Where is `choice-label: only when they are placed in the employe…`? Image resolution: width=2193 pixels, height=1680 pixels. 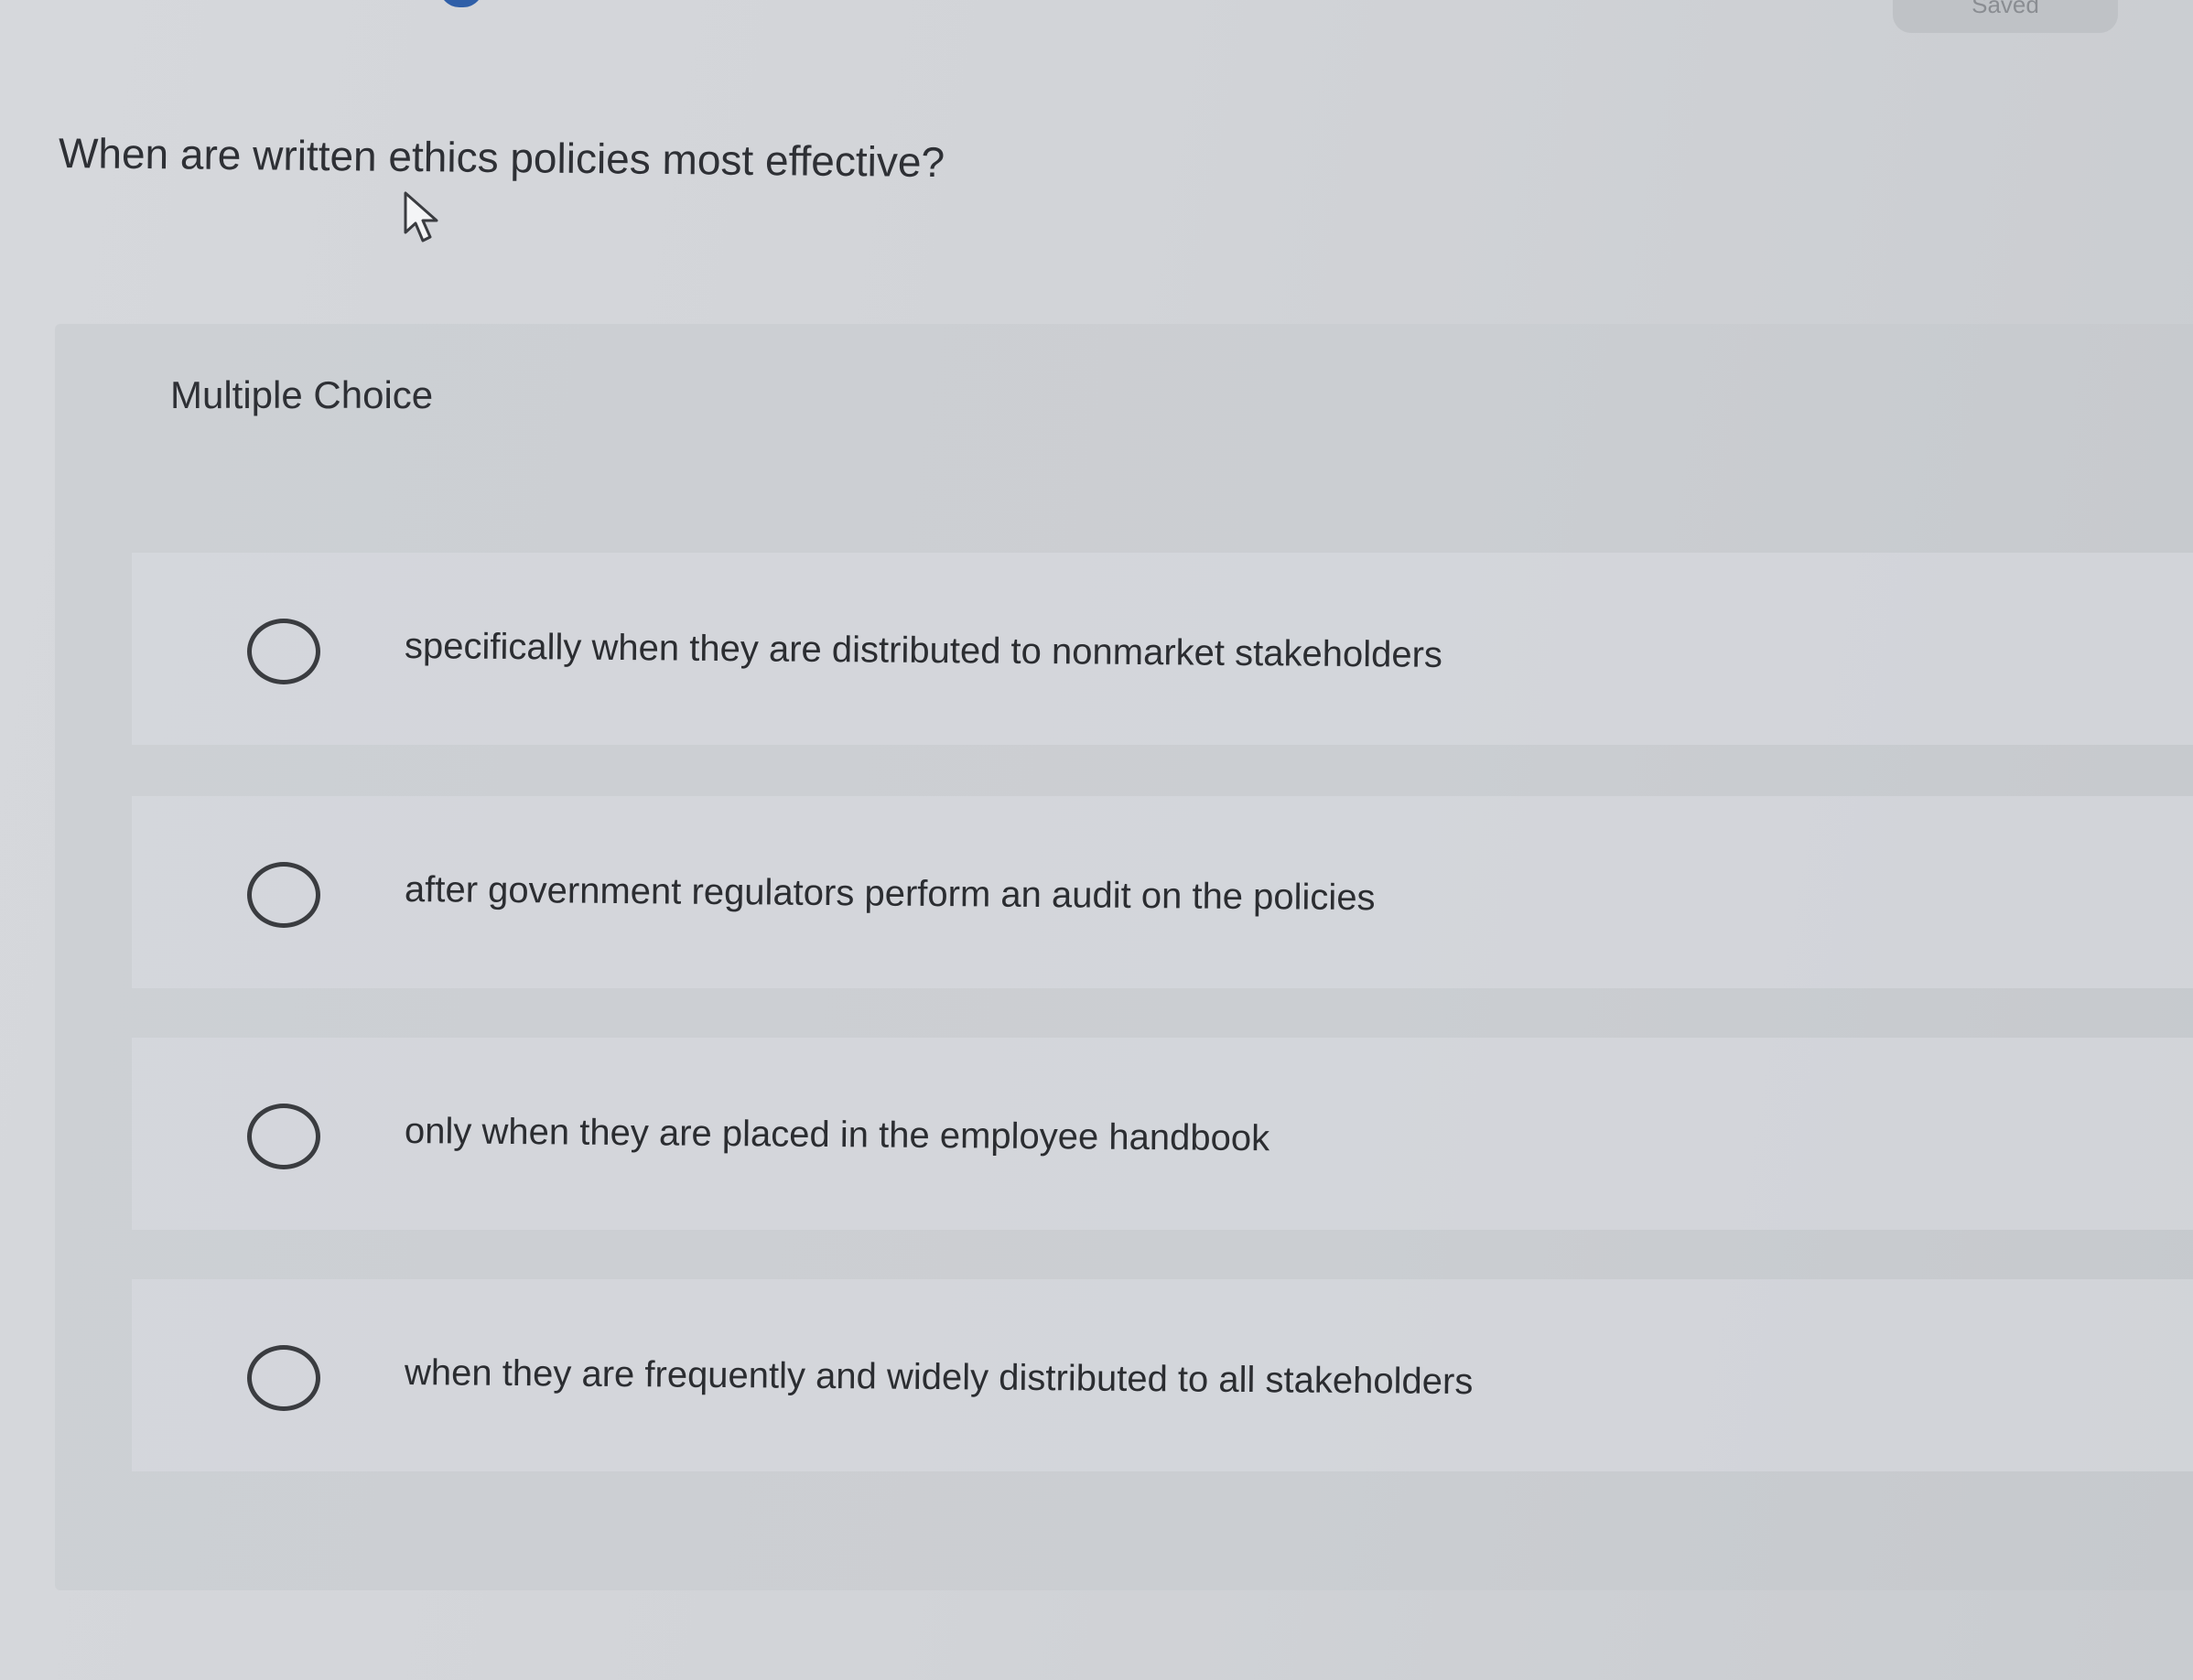
choice-label: only when they are placed in the employe… is located at coordinates (837, 1135).